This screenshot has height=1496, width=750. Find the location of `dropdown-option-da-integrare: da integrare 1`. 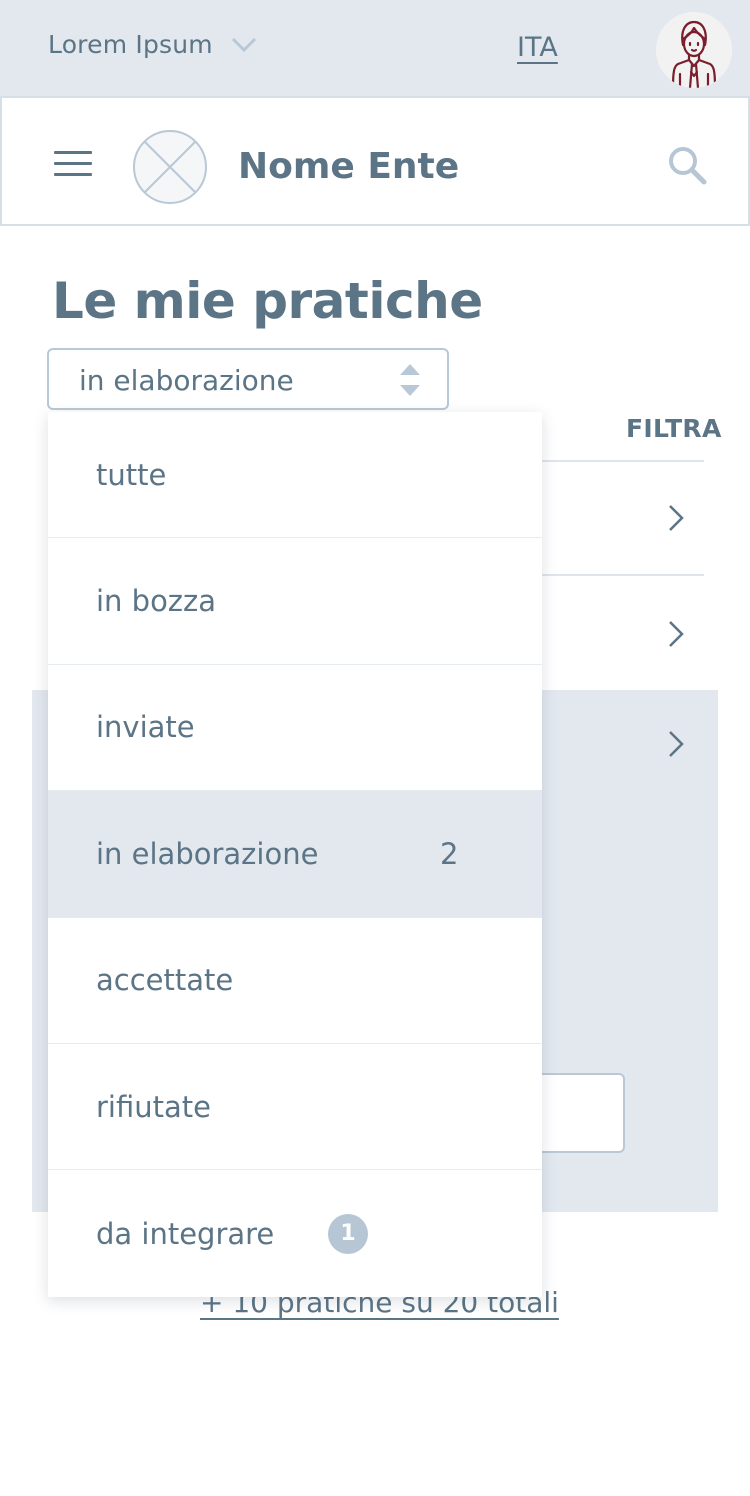

dropdown-option-da-integrare: da integrare 1 is located at coordinates (295, 1233).